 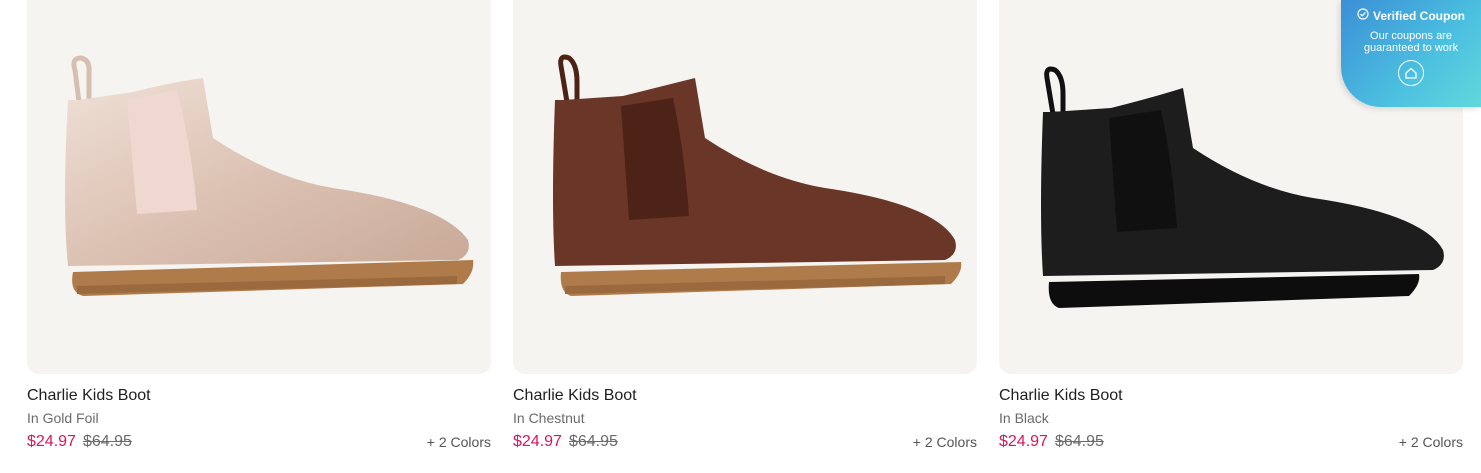 What do you see at coordinates (1363, 15) in the screenshot?
I see `check-circle-icon` at bounding box center [1363, 15].